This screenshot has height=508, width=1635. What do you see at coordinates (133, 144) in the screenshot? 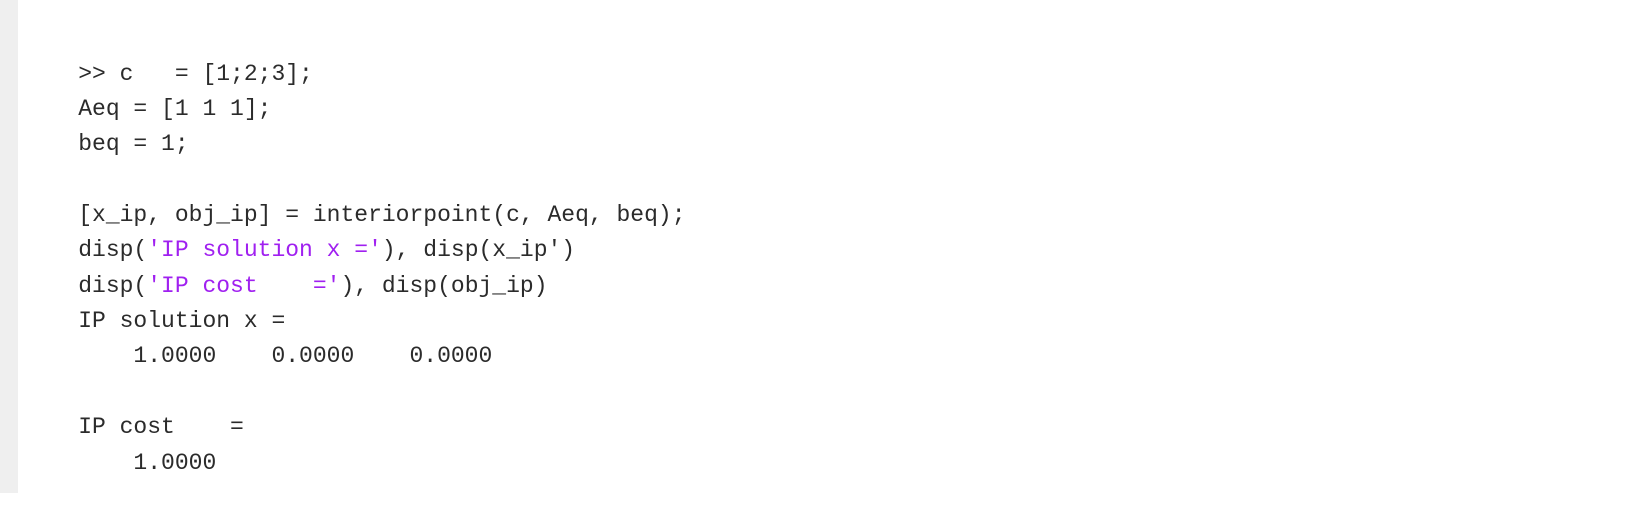
I see `console-text: beq = 1;` at bounding box center [133, 144].